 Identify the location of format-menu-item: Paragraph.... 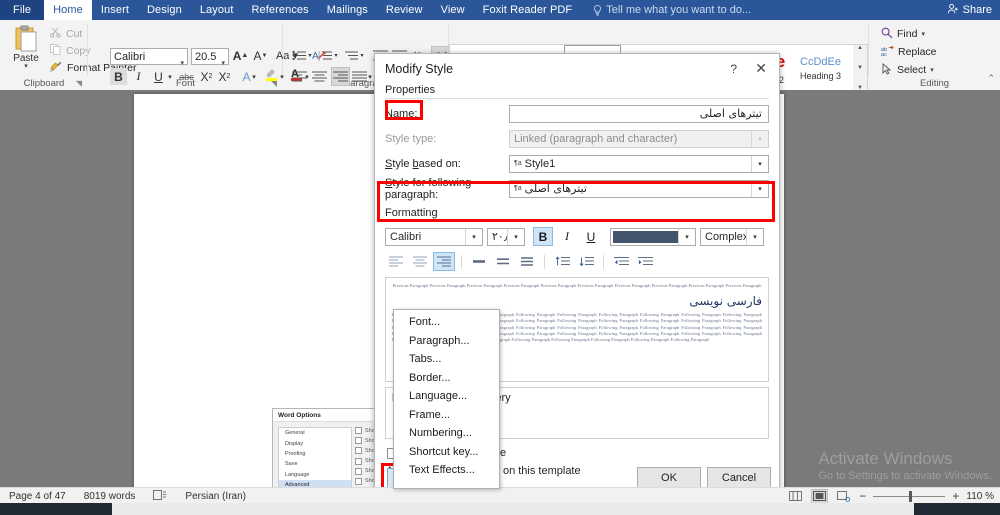
(446, 341).